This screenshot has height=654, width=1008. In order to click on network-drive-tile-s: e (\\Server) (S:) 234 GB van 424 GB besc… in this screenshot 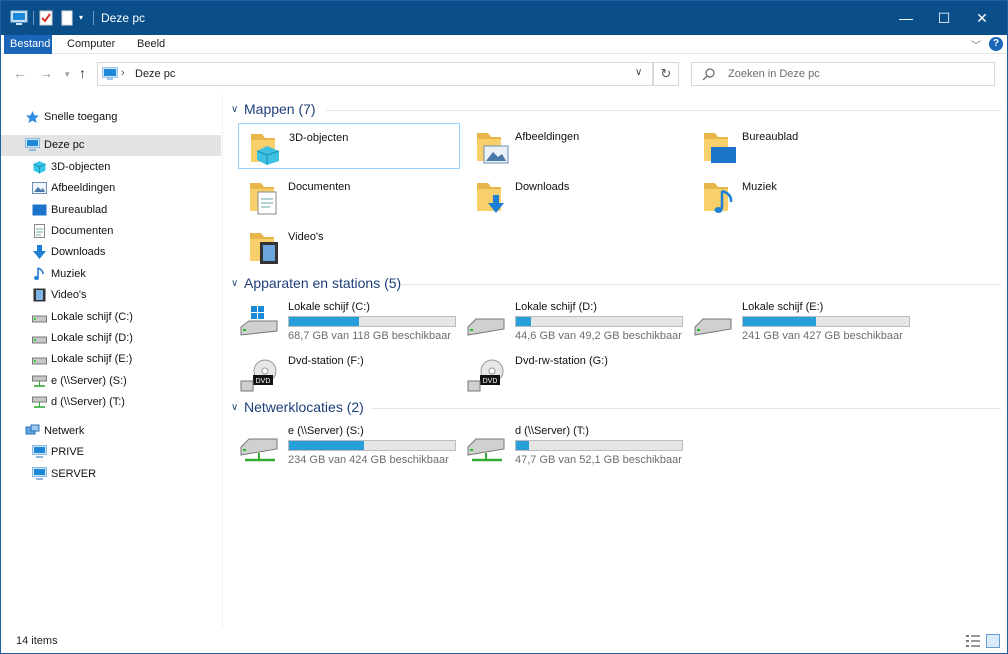, I will do `click(340, 447)`.